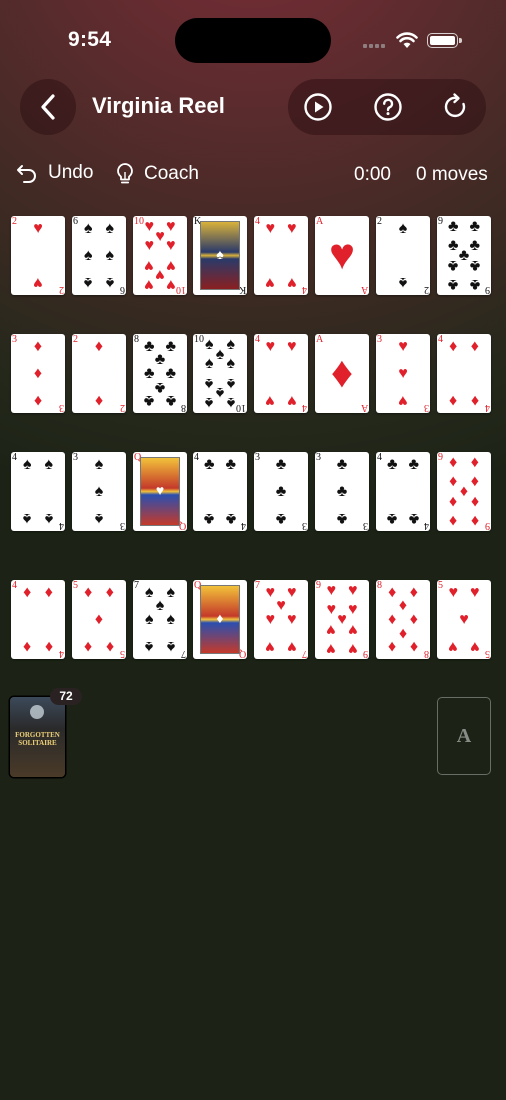 This screenshot has height=1100, width=506. What do you see at coordinates (160, 619) in the screenshot?
I see `card-7-spades: 7 7 ♠ ♠ ♠ ♠ ♠ ♠ ♠` at bounding box center [160, 619].